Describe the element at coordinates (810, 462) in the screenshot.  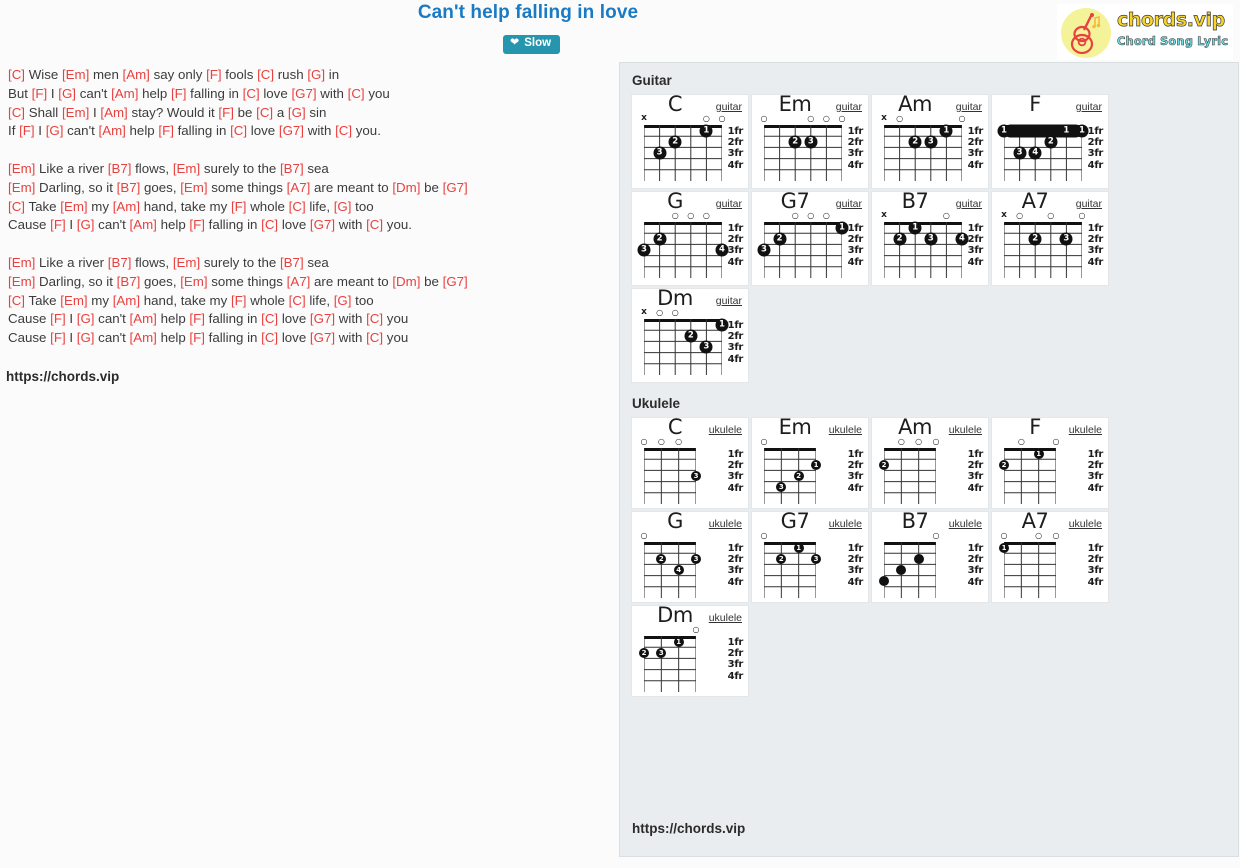
I see `chord-card-em: Em ukulele 1 2 3 ○ 1fr 2fr 3fr 4fr` at that location.